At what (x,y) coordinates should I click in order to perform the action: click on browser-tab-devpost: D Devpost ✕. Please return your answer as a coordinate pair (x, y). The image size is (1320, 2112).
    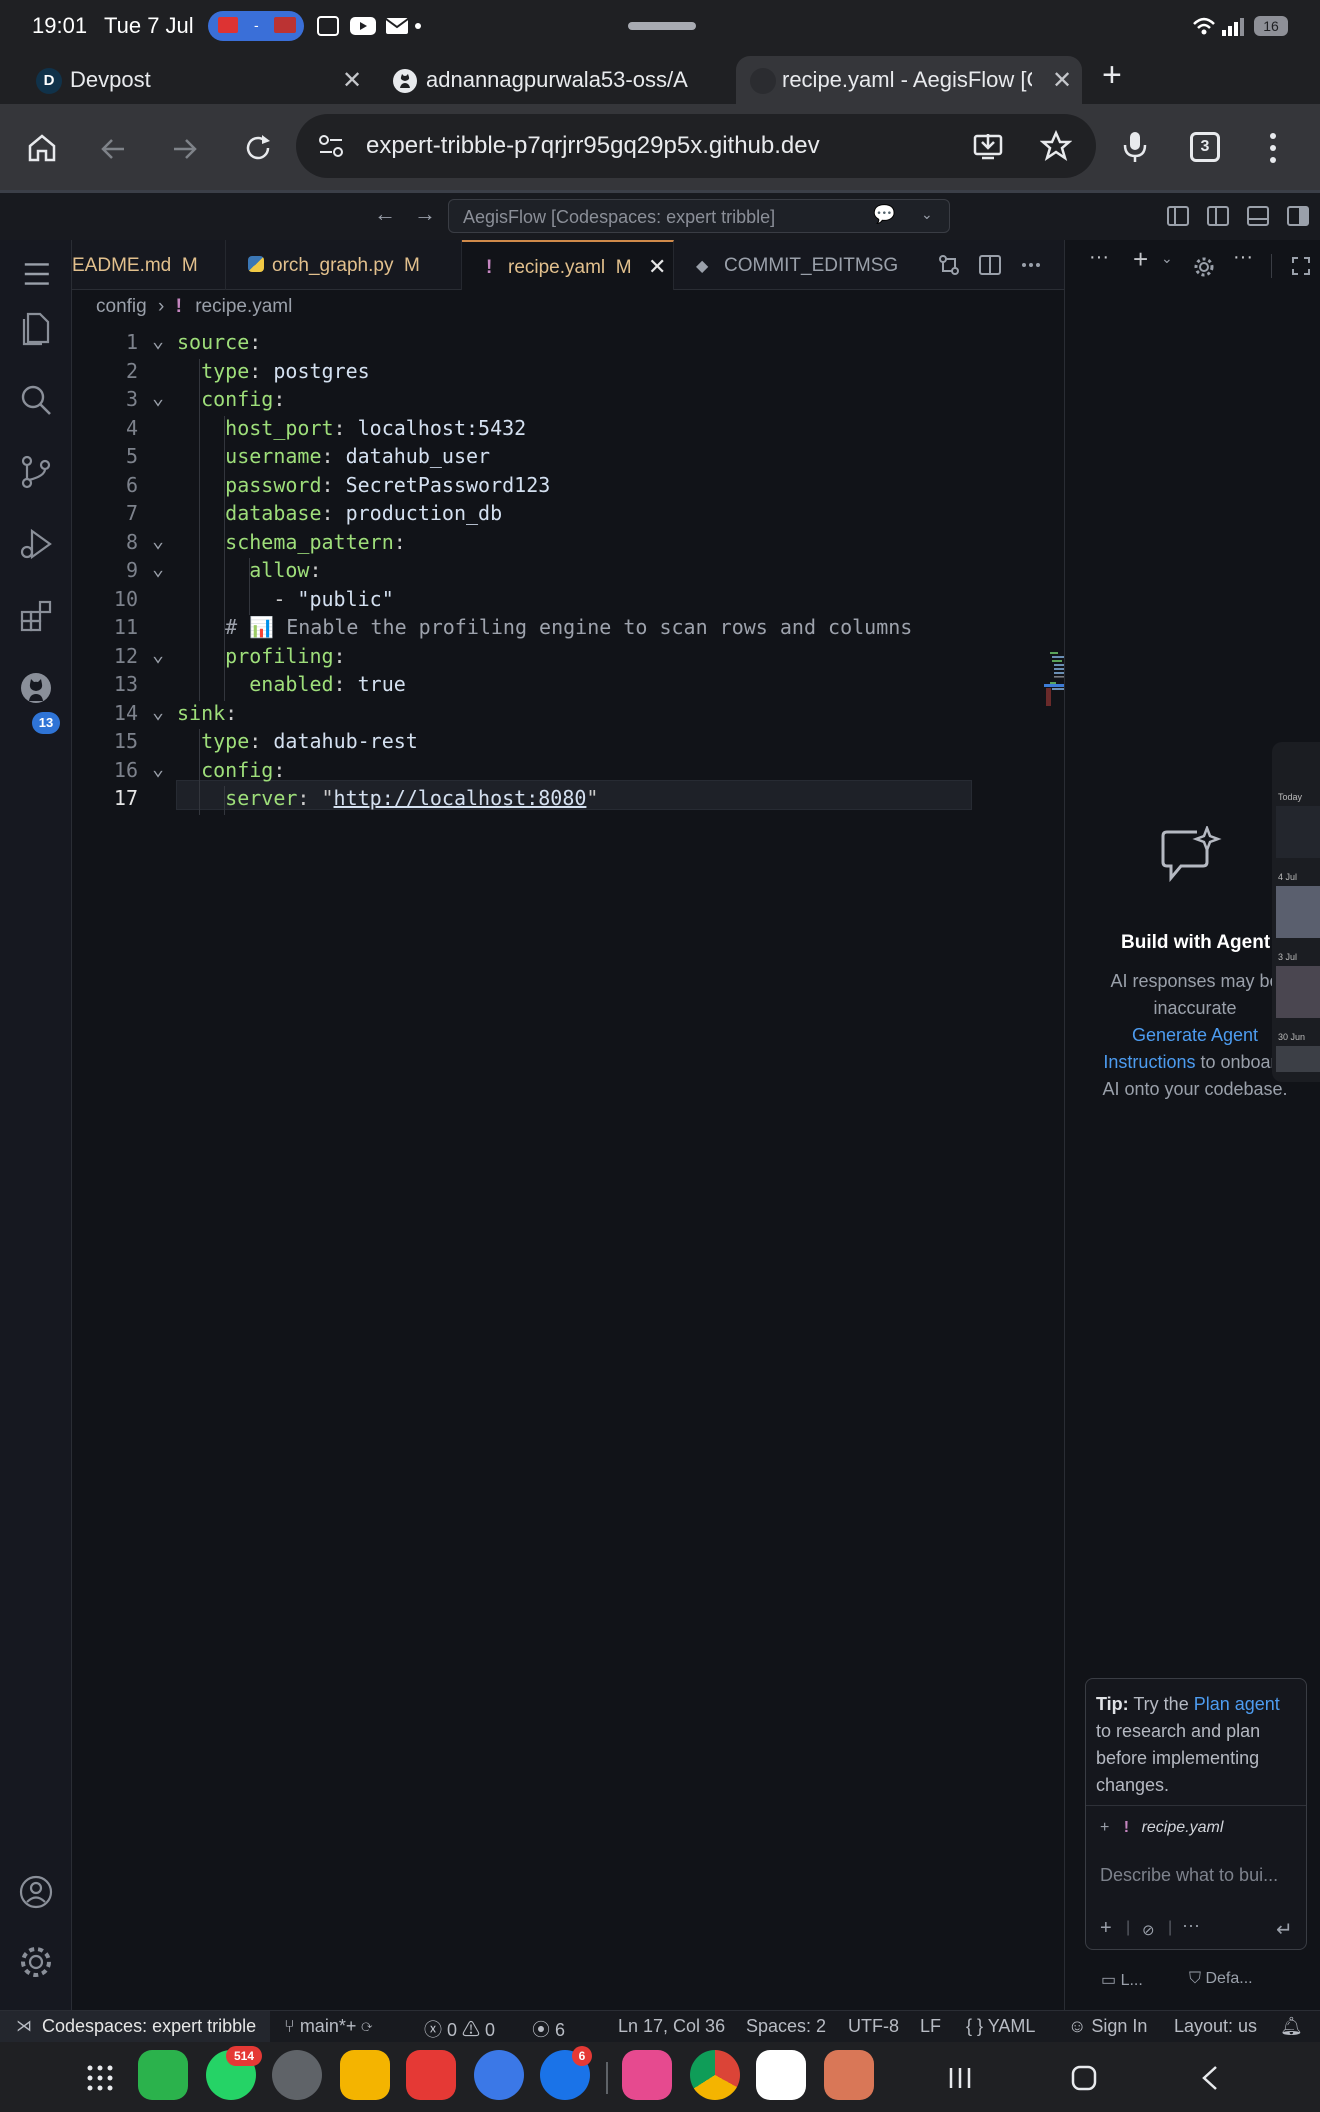
    Looking at the image, I should click on (195, 80).